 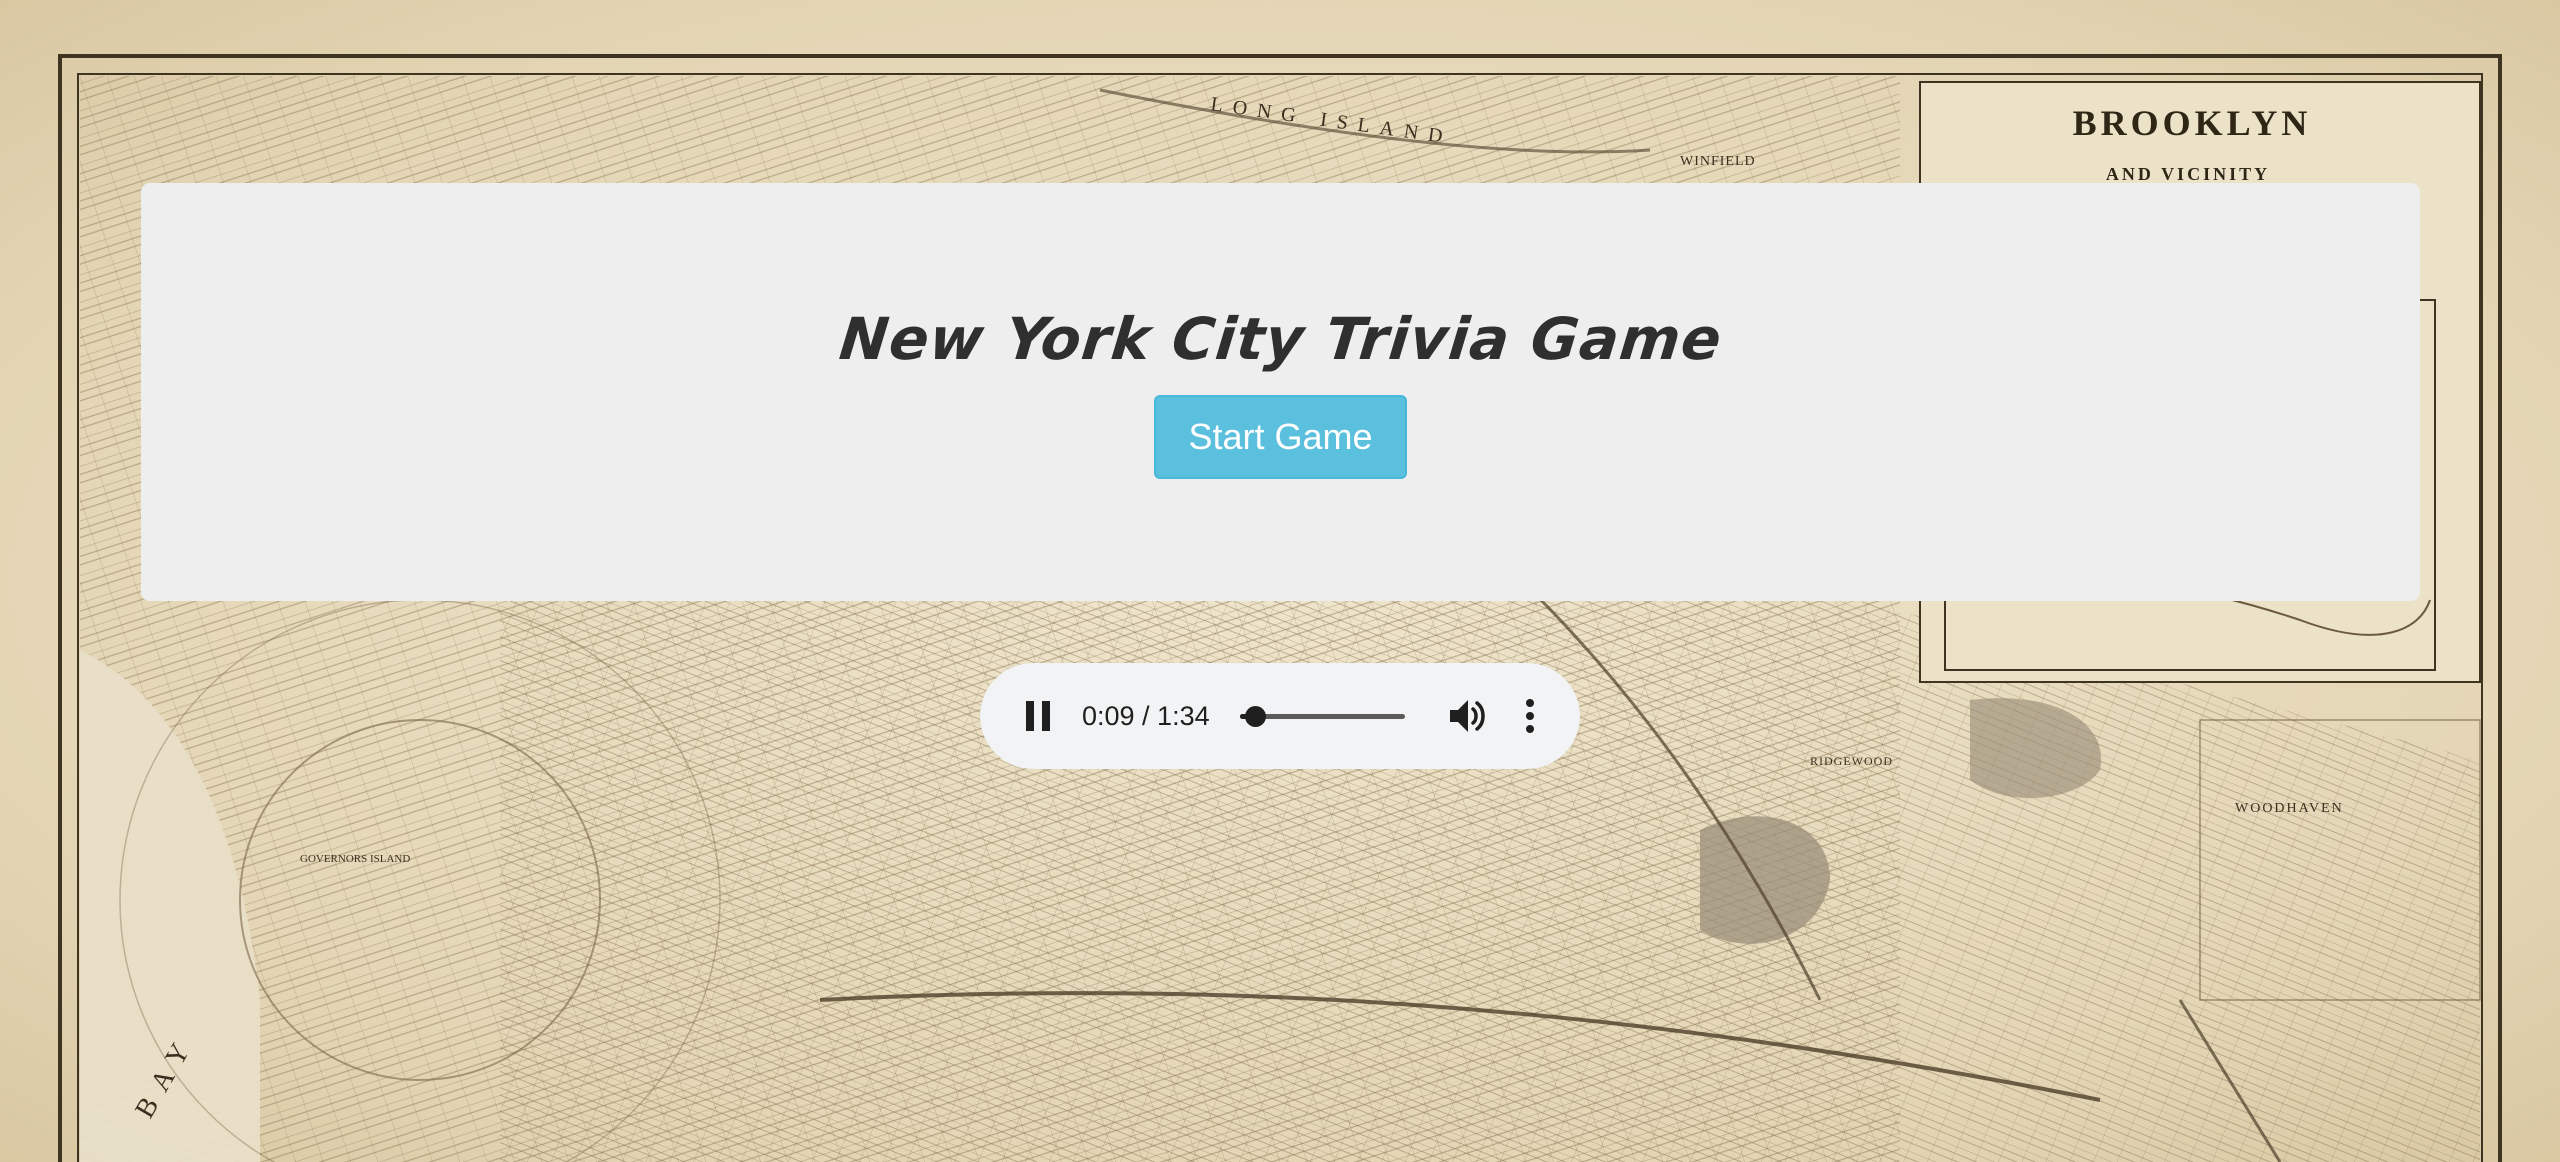 What do you see at coordinates (1146, 715) in the screenshot?
I see `time-display: 0:09 / 1:34` at bounding box center [1146, 715].